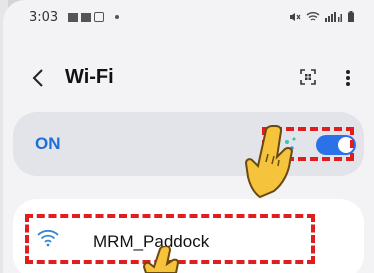 Image resolution: width=374 pixels, height=273 pixels. I want to click on photo-notification-icon, so click(99, 17).